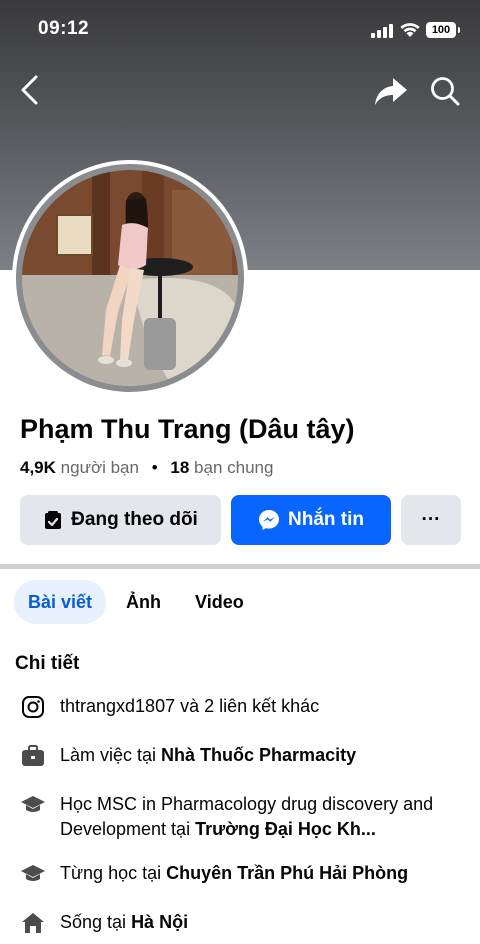 The height and width of the screenshot is (944, 480). What do you see at coordinates (190, 706) in the screenshot?
I see `detail-links-text: thtrangxd1807 và 2 liên kết khác` at bounding box center [190, 706].